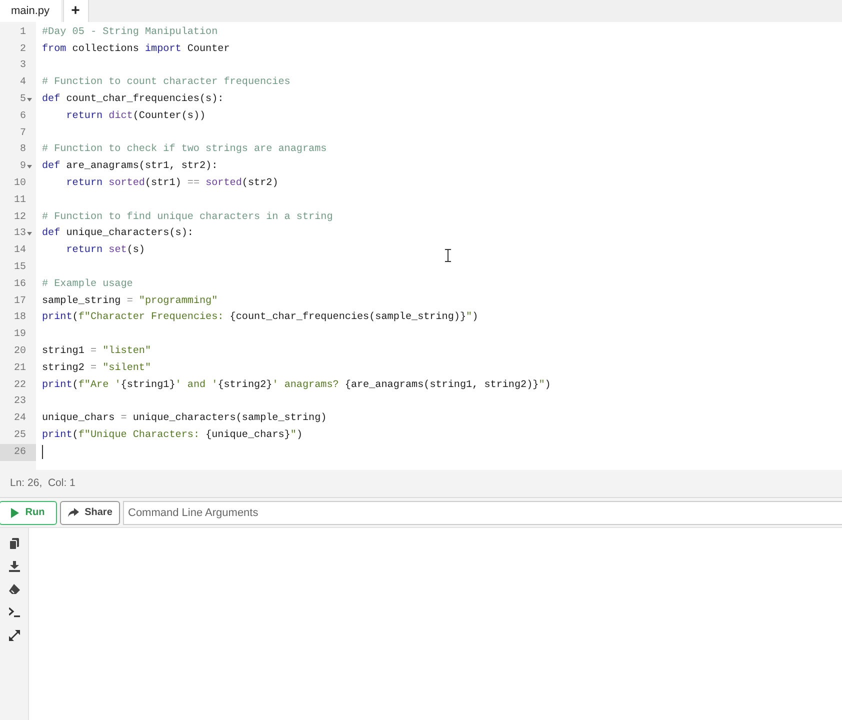 The image size is (842, 720). Describe the element at coordinates (20, 285) in the screenshot. I see `line-number: 16` at that location.